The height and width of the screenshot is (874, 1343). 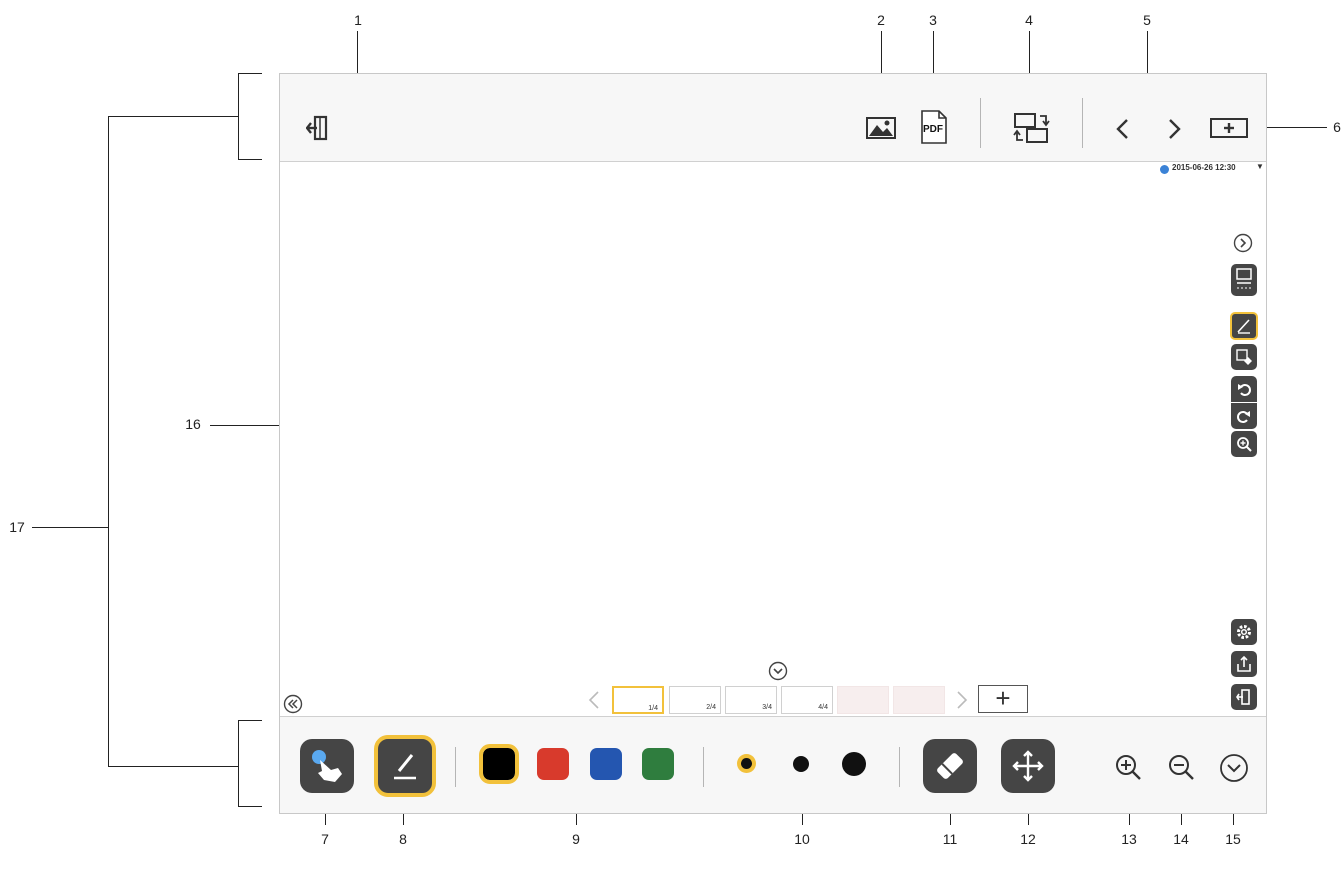 What do you see at coordinates (1244, 326) in the screenshot?
I see `side-pen-icon` at bounding box center [1244, 326].